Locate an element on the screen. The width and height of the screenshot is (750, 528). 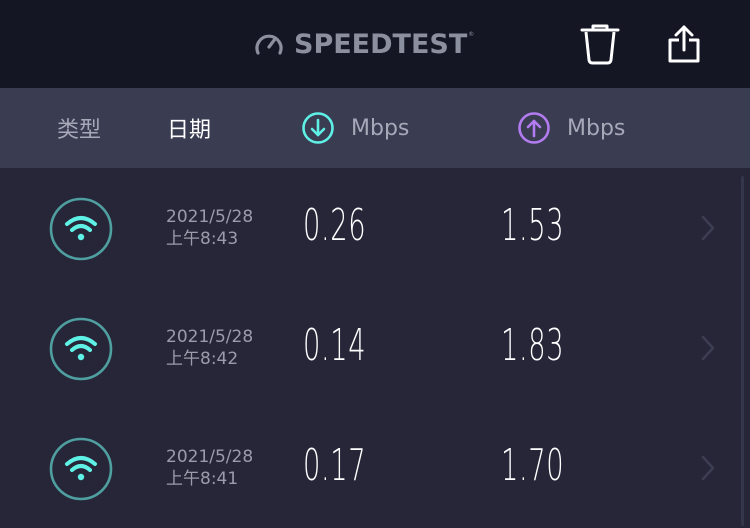
column-header-type: 类型 is located at coordinates (79, 128).